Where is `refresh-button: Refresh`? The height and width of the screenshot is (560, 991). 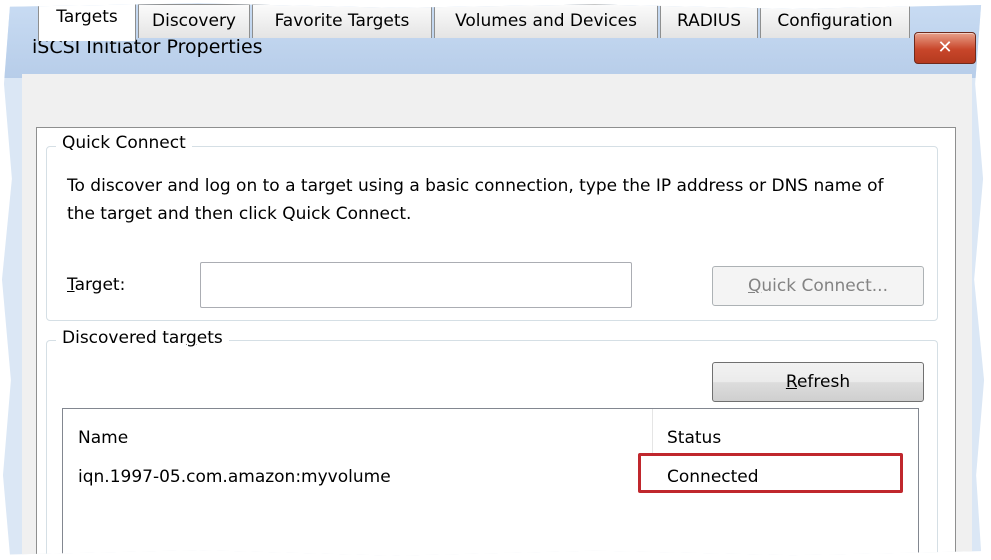
refresh-button: Refresh is located at coordinates (818, 382).